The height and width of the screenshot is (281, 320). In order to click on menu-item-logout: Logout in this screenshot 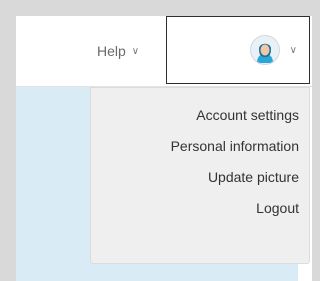, I will do `click(200, 208)`.